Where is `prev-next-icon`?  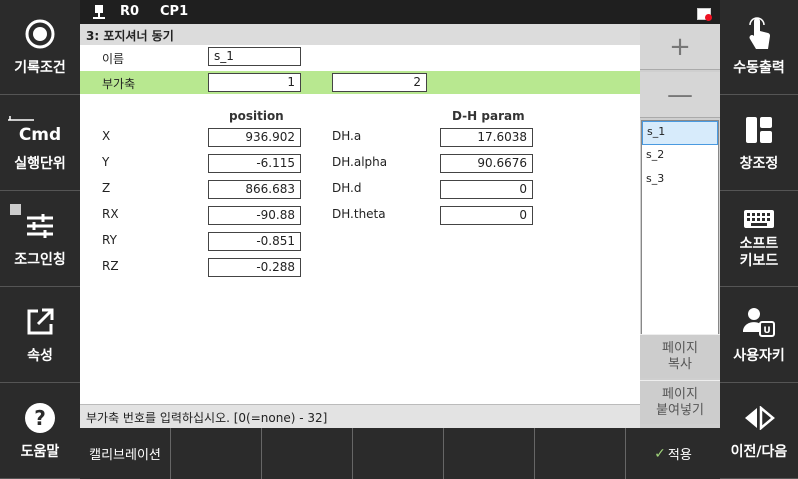
prev-next-icon is located at coordinates (759, 418).